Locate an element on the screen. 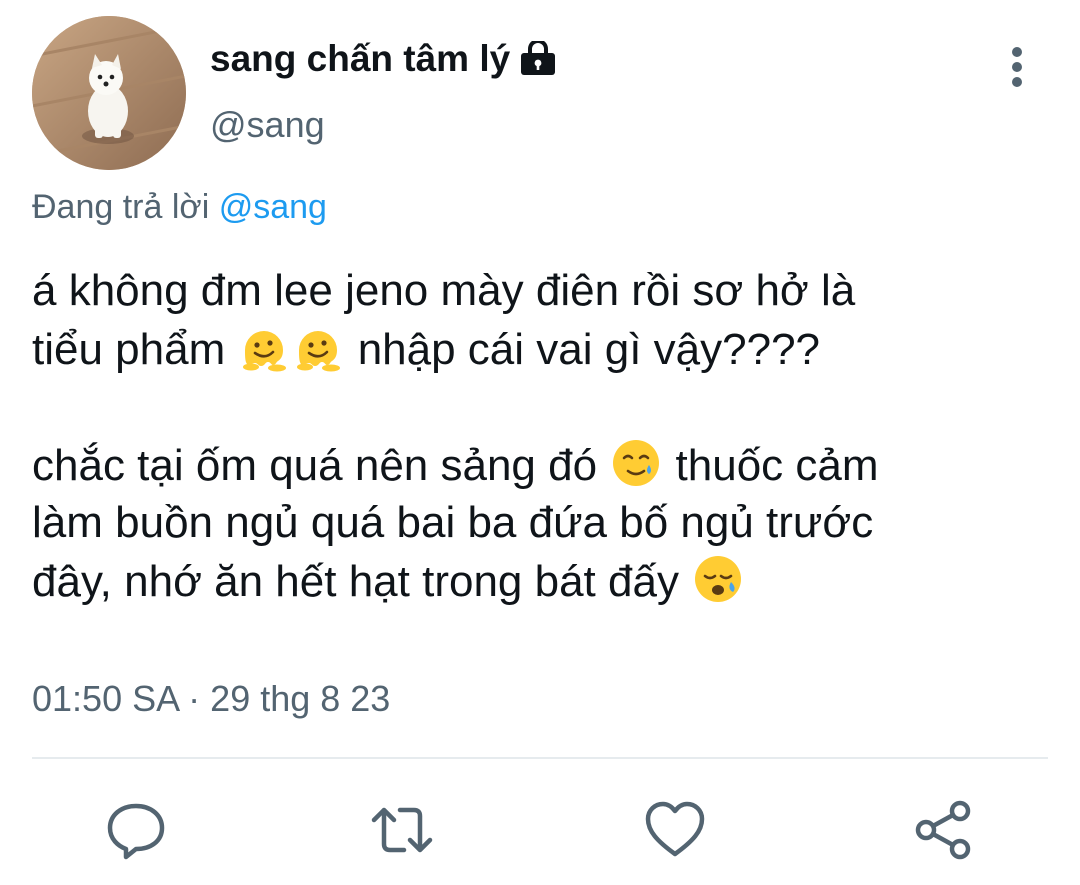 The height and width of the screenshot is (885, 1080). like-button is located at coordinates (675, 830).